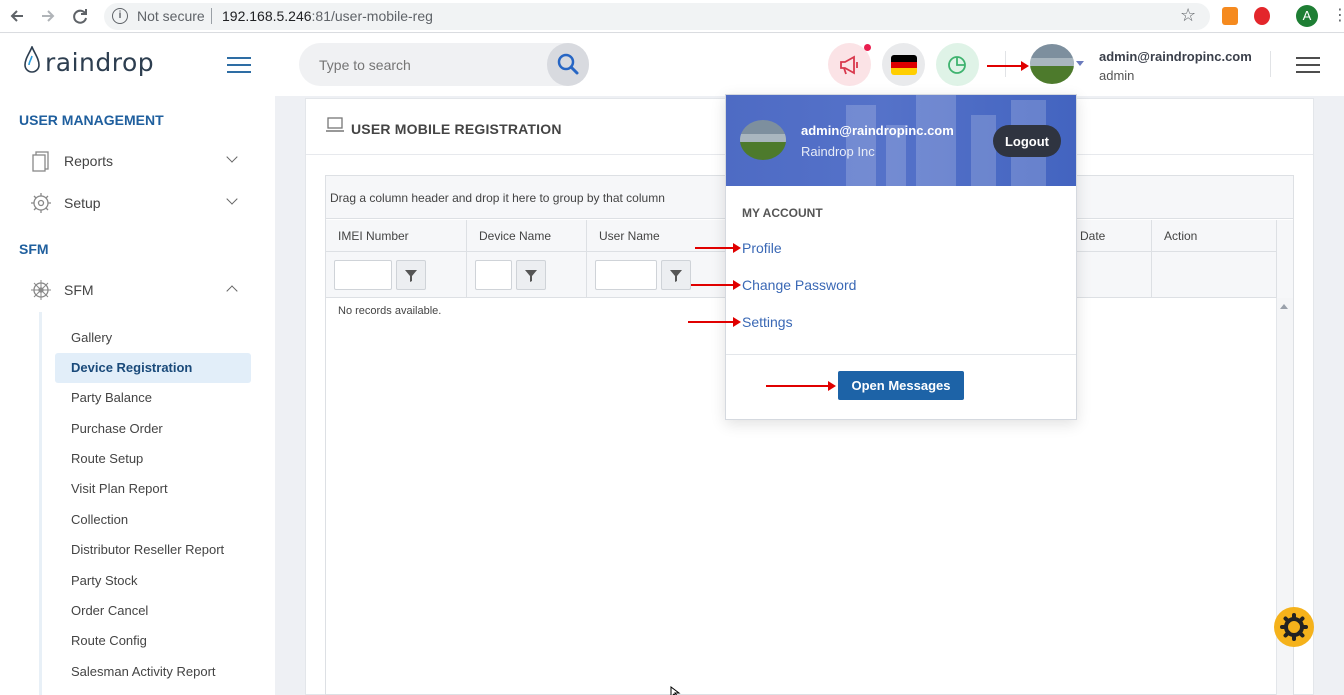 The image size is (1344, 695). I want to click on column-header-imei: IMEI Number, so click(373, 236).